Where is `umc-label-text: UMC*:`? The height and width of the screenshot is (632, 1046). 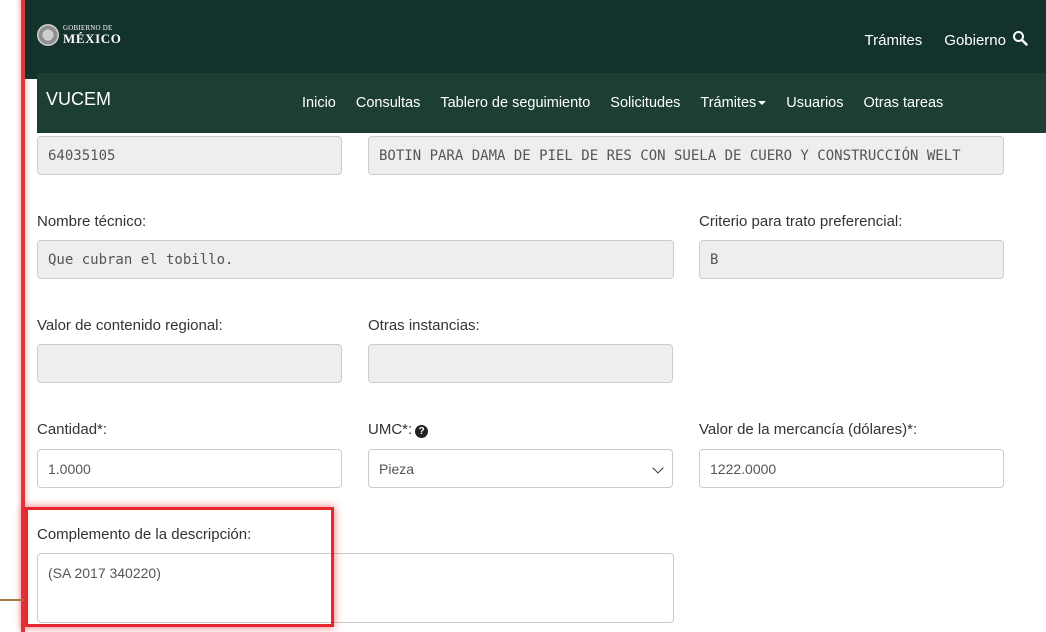
umc-label-text: UMC*: is located at coordinates (390, 429).